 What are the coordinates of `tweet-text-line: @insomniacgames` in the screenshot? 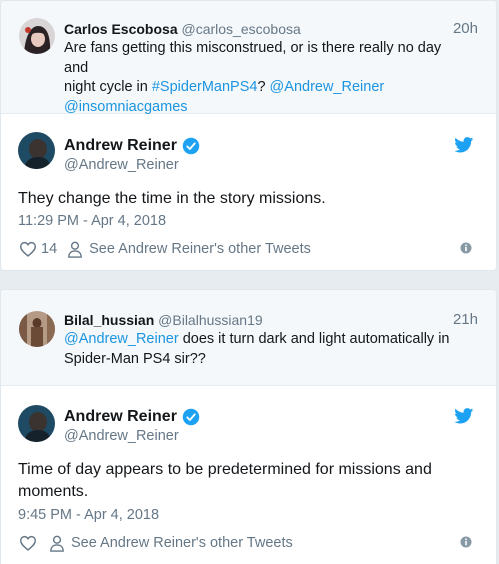 It's located at (260, 108).